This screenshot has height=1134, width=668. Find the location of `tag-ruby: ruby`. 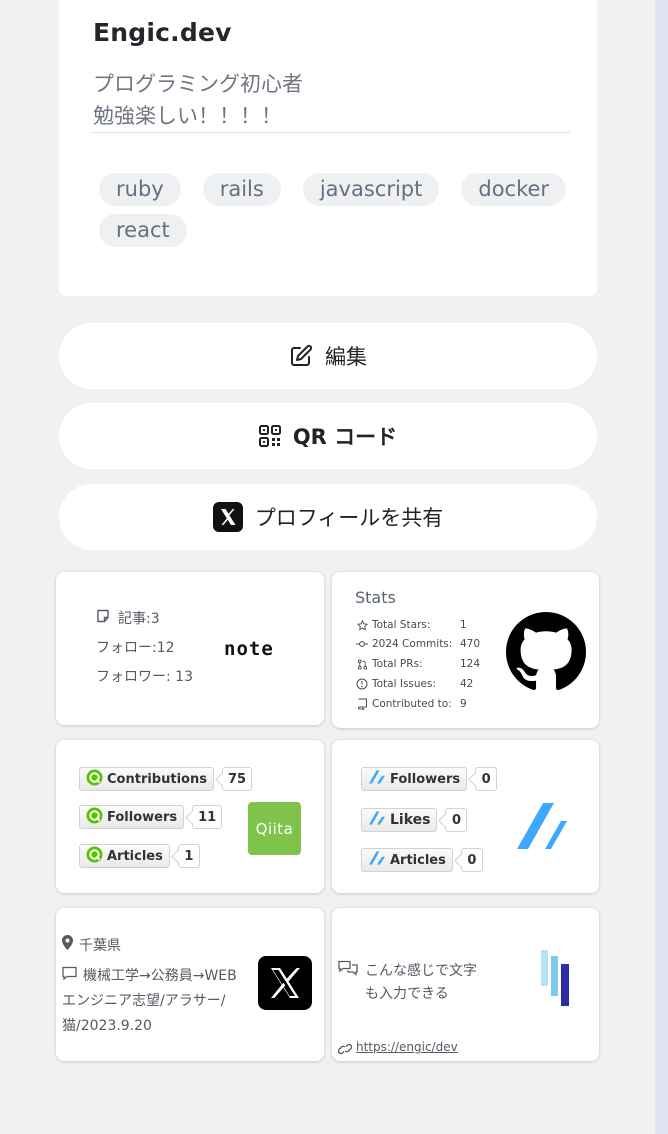

tag-ruby: ruby is located at coordinates (140, 189).